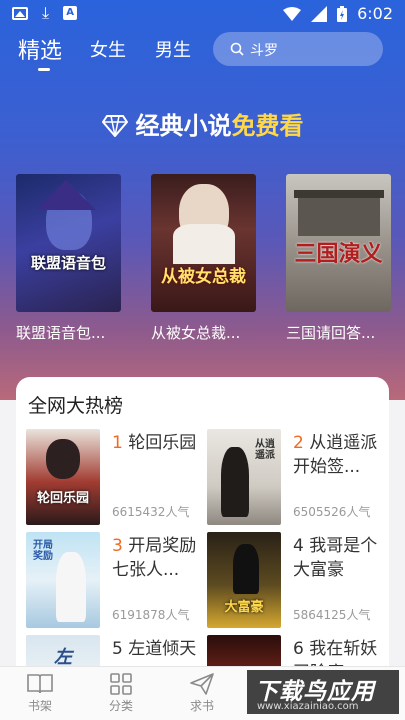 Image resolution: width=405 pixels, height=720 pixels. Describe the element at coordinates (319, 13) in the screenshot. I see `signal-icon` at that location.